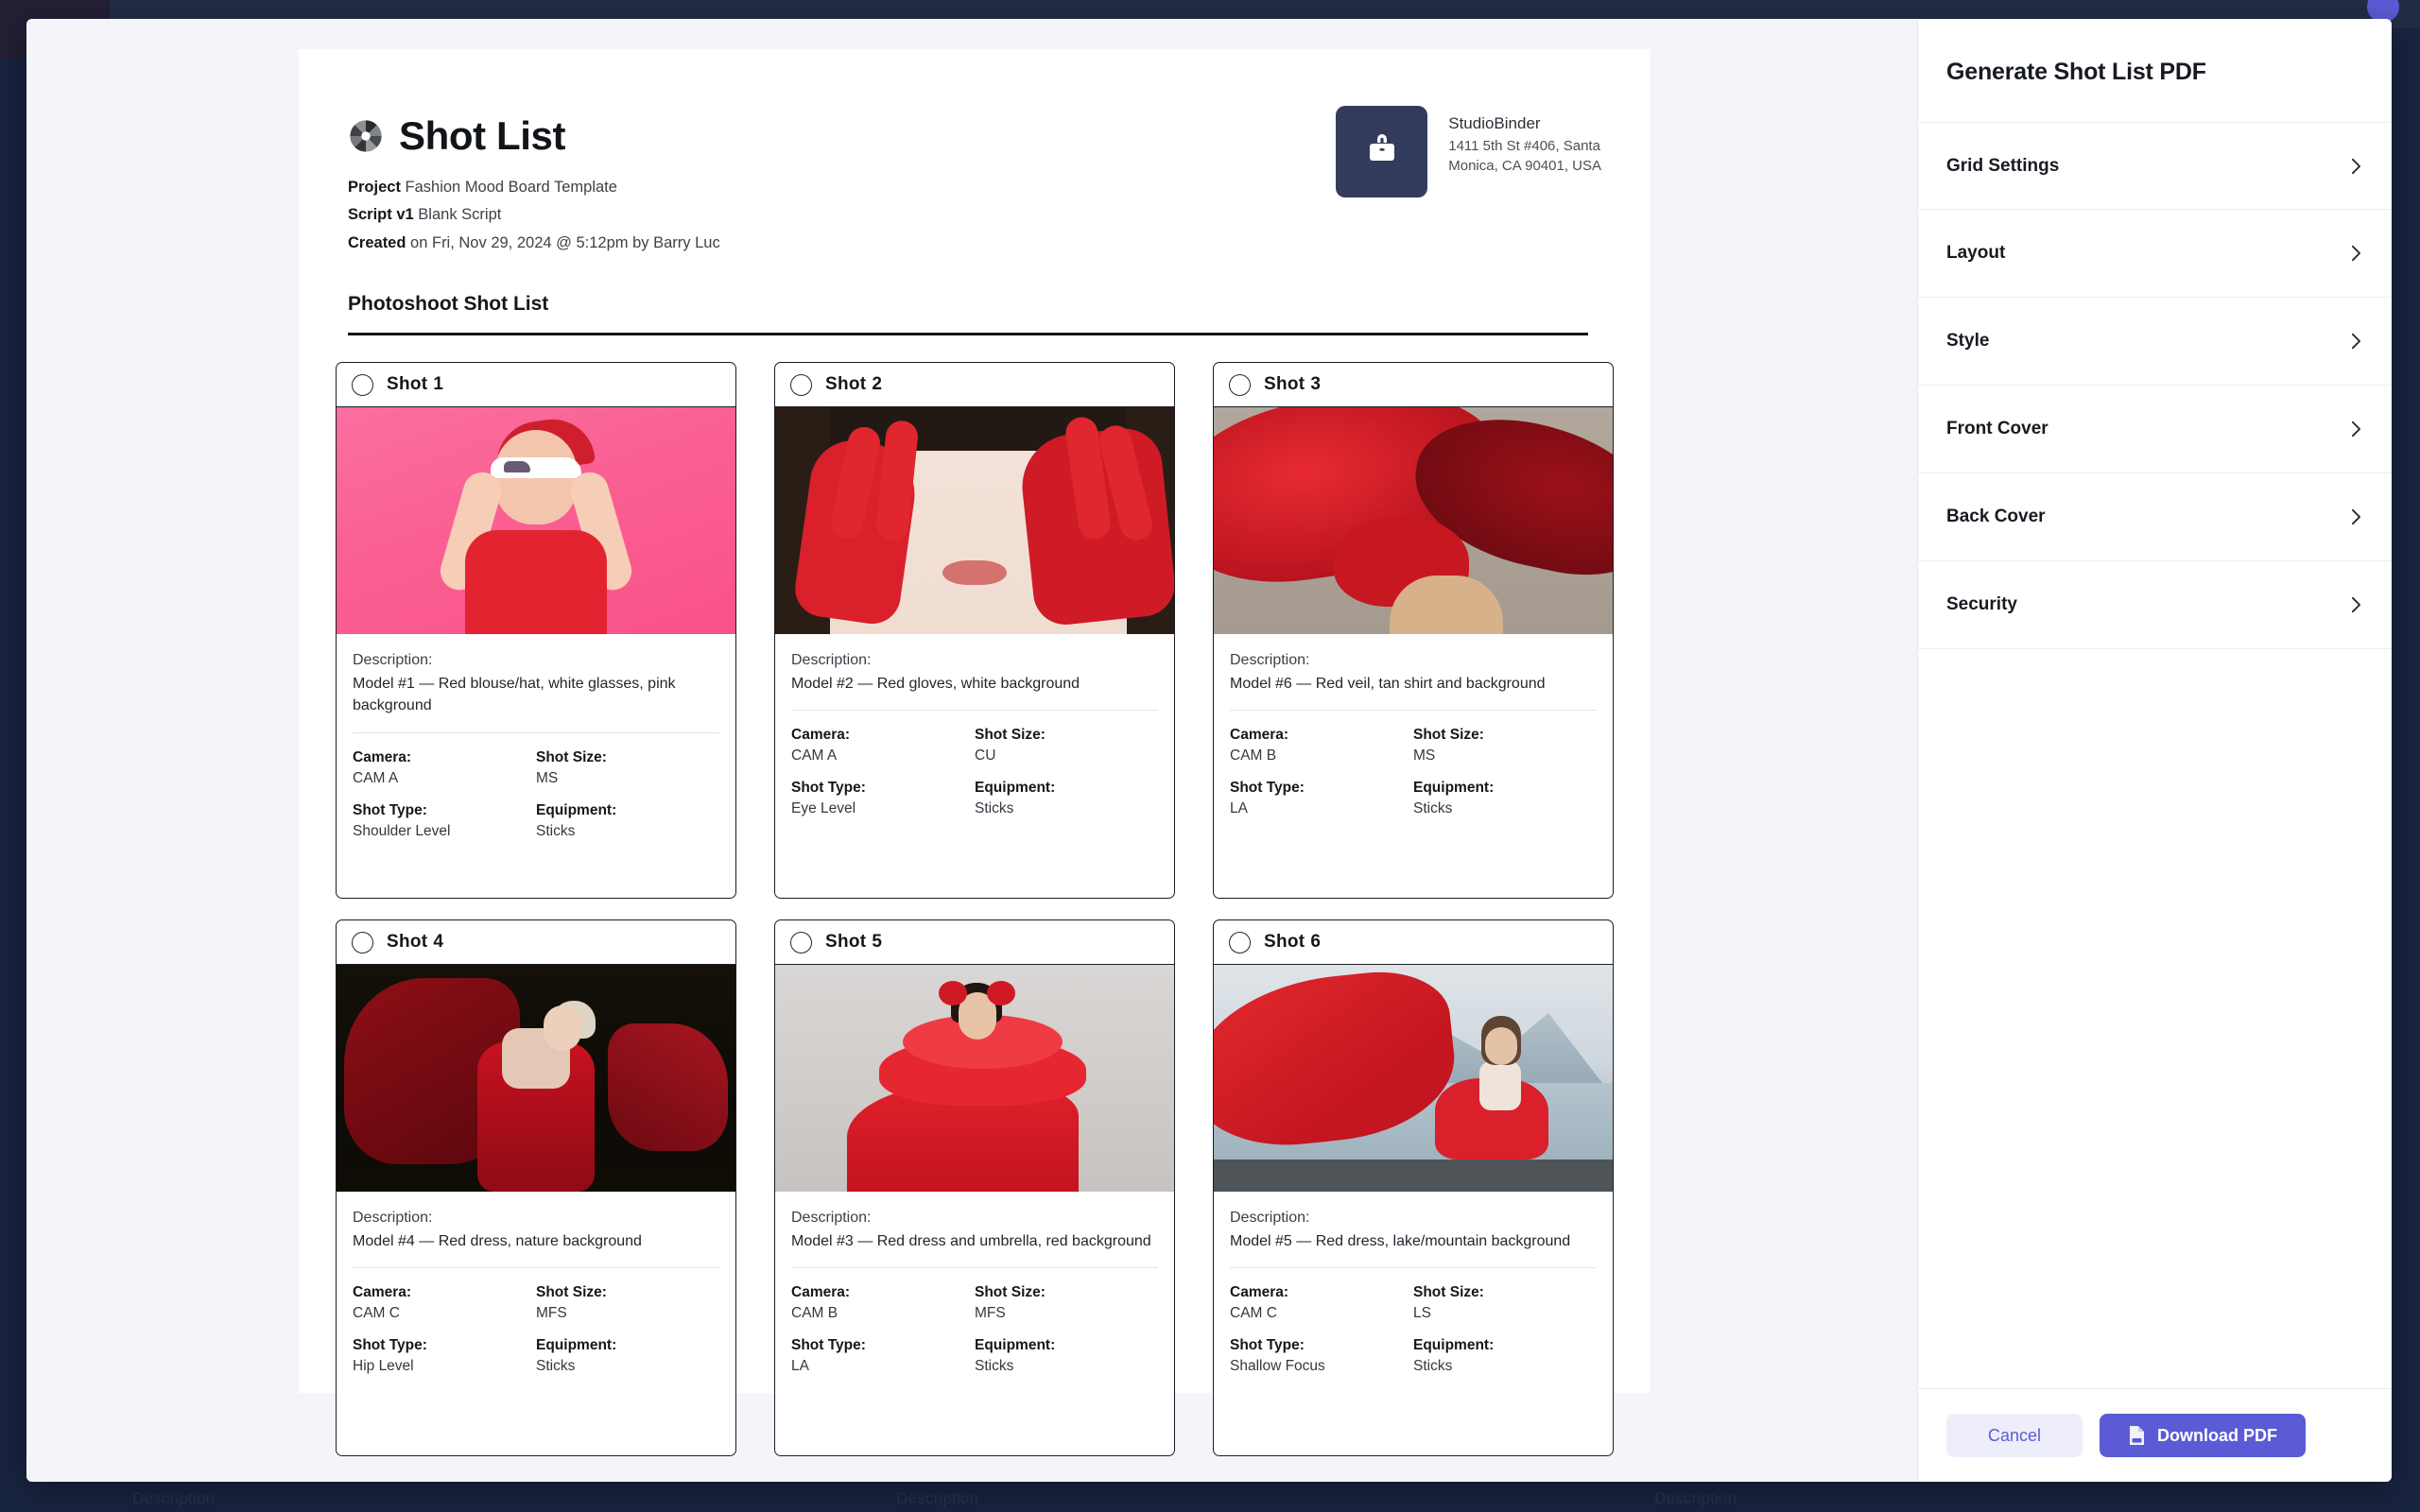 The height and width of the screenshot is (1512, 2420). What do you see at coordinates (1422, 1313) in the screenshot?
I see `shot-size-value: LS` at bounding box center [1422, 1313].